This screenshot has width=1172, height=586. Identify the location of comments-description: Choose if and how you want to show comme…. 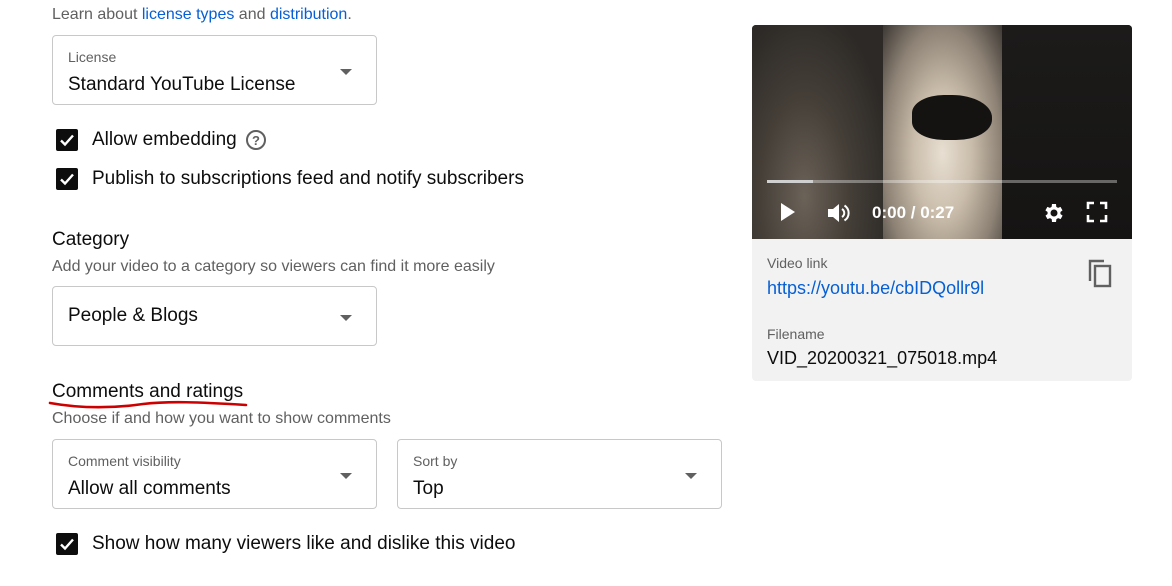
(221, 418).